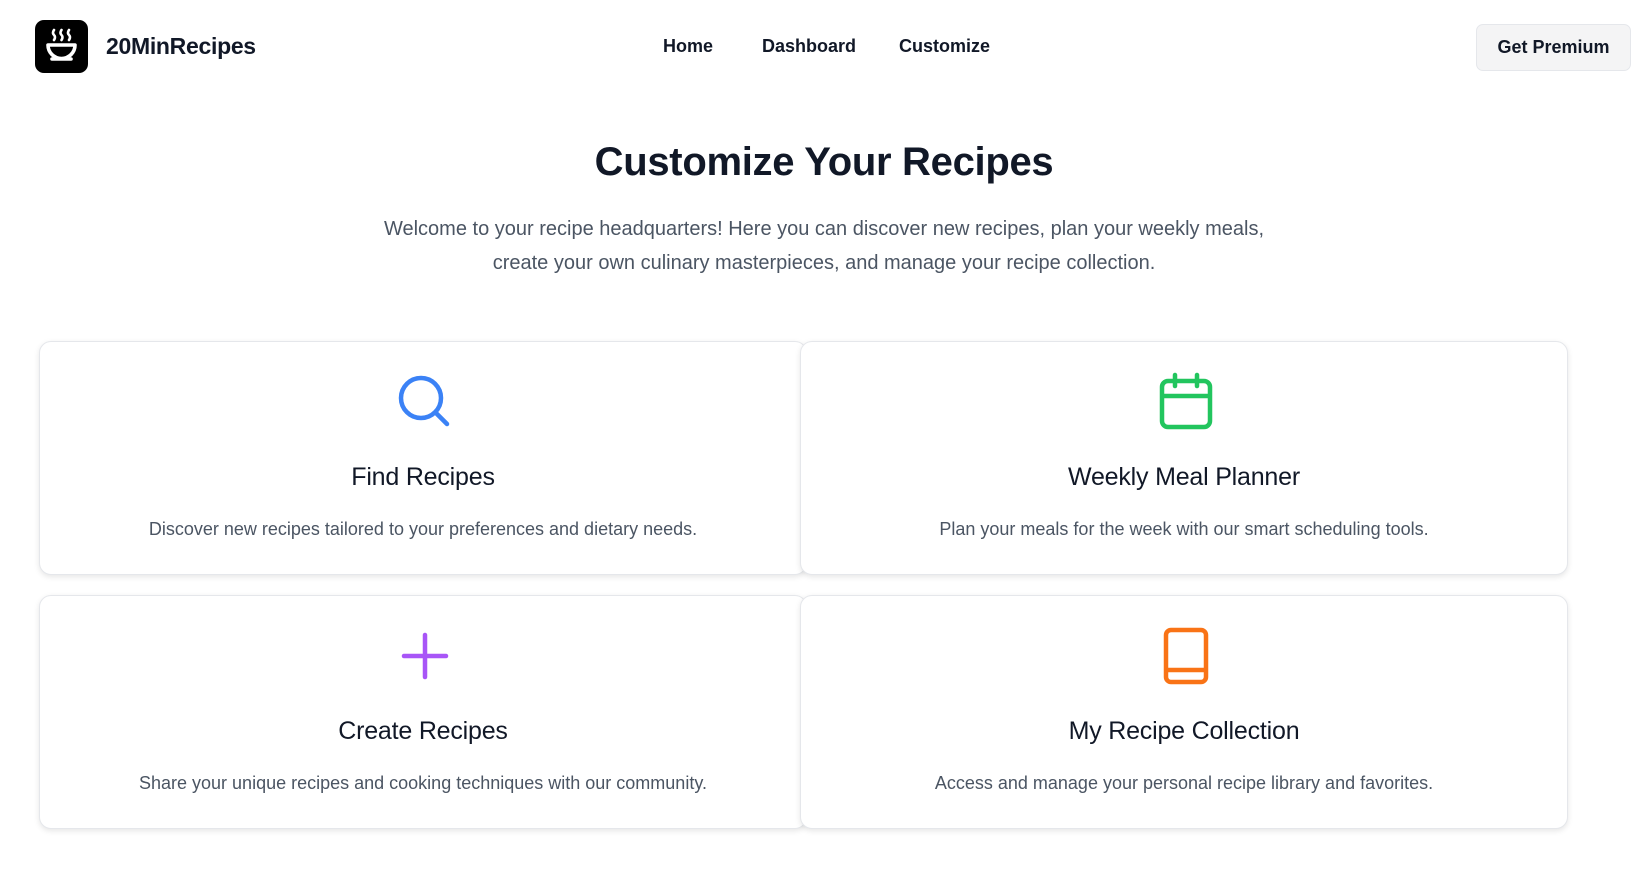 The height and width of the screenshot is (875, 1648). What do you see at coordinates (1553, 47) in the screenshot?
I see `get-premium-button: Get Premium` at bounding box center [1553, 47].